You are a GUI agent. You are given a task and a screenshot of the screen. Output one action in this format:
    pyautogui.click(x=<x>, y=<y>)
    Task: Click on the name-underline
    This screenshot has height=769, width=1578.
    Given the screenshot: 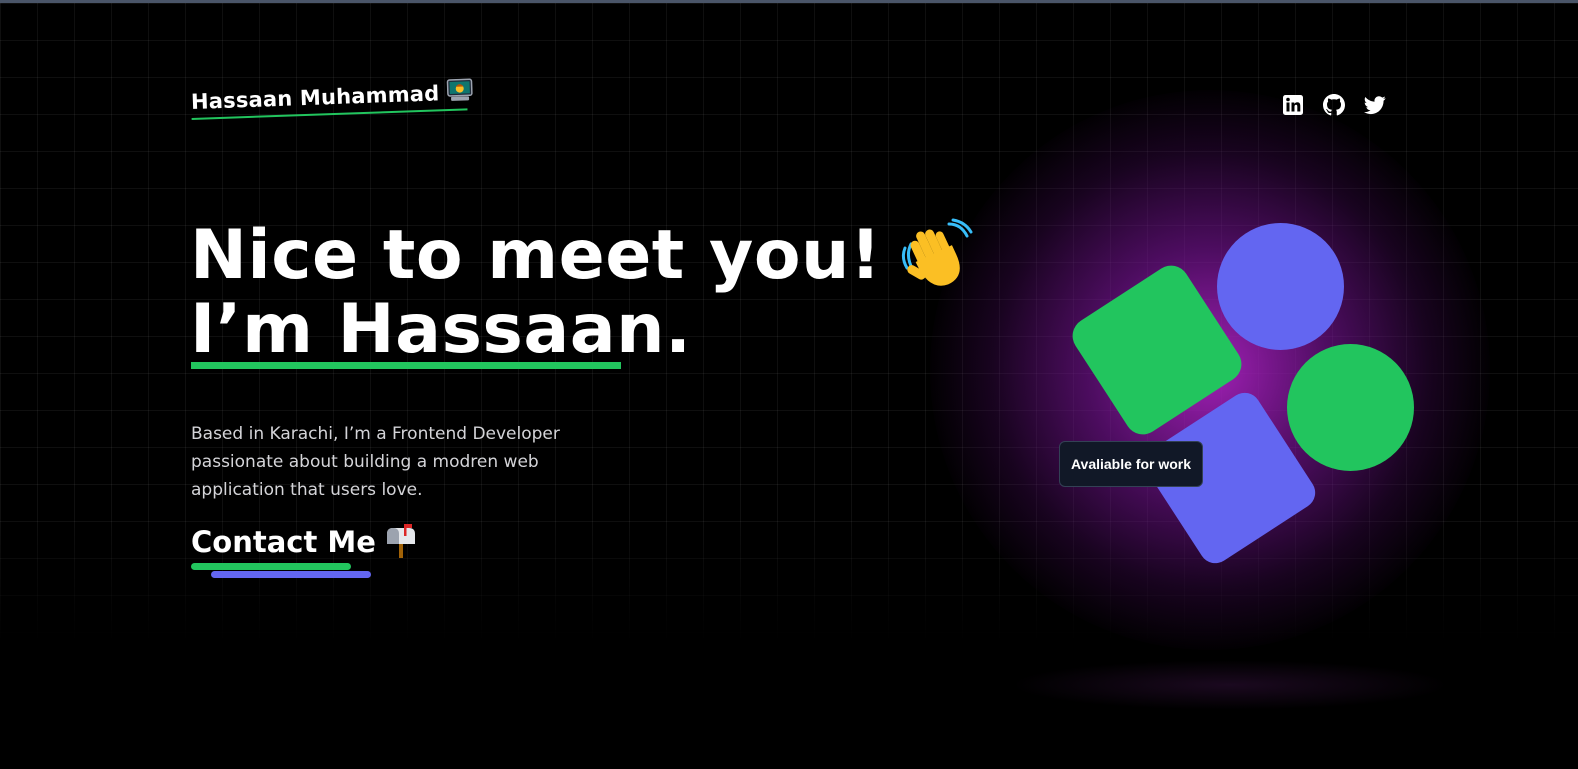 What is the action you would take?
    pyautogui.click(x=406, y=365)
    